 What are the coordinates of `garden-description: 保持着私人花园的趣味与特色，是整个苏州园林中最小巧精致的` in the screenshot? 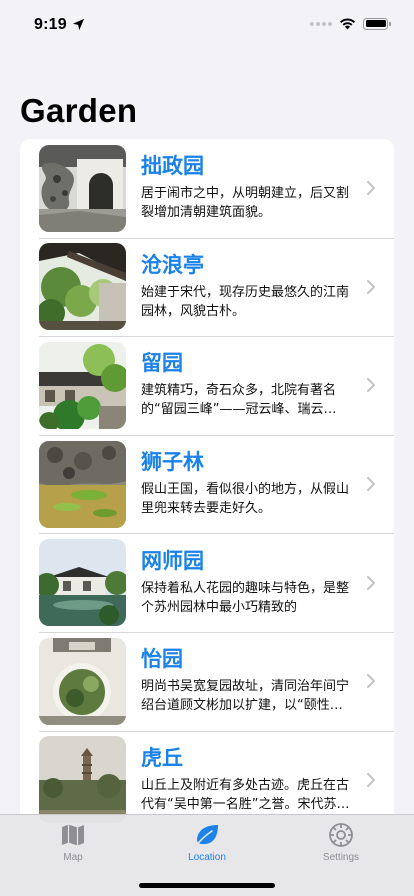 It's located at (245, 597).